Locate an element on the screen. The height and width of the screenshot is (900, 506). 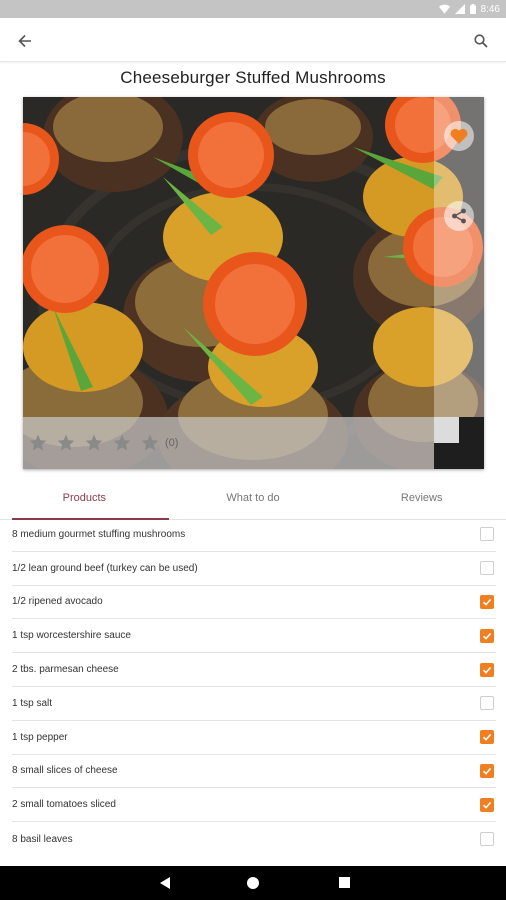
ingredient-row: 2 tbs. parmesan cheese is located at coordinates (254, 670).